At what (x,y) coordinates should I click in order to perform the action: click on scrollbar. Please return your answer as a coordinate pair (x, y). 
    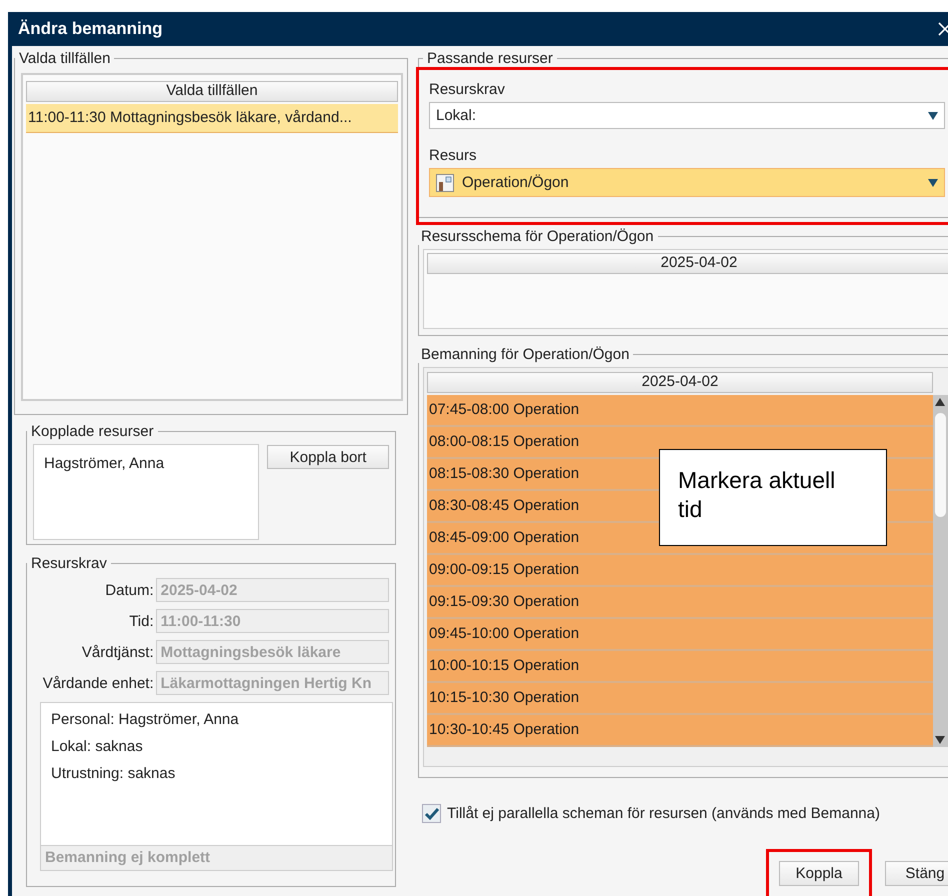
    Looking at the image, I should click on (940, 571).